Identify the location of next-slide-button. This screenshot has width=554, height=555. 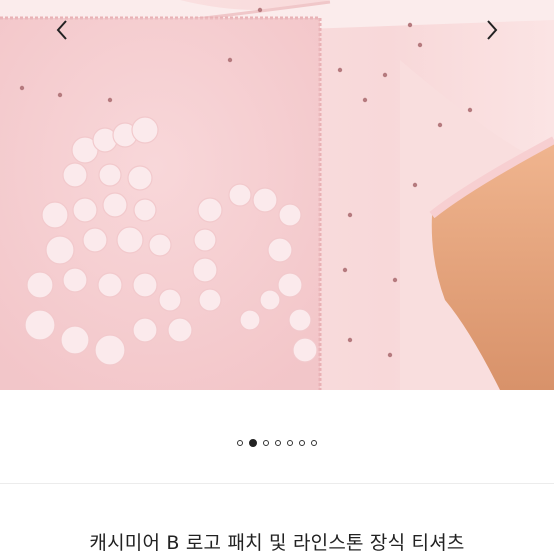
(492, 30).